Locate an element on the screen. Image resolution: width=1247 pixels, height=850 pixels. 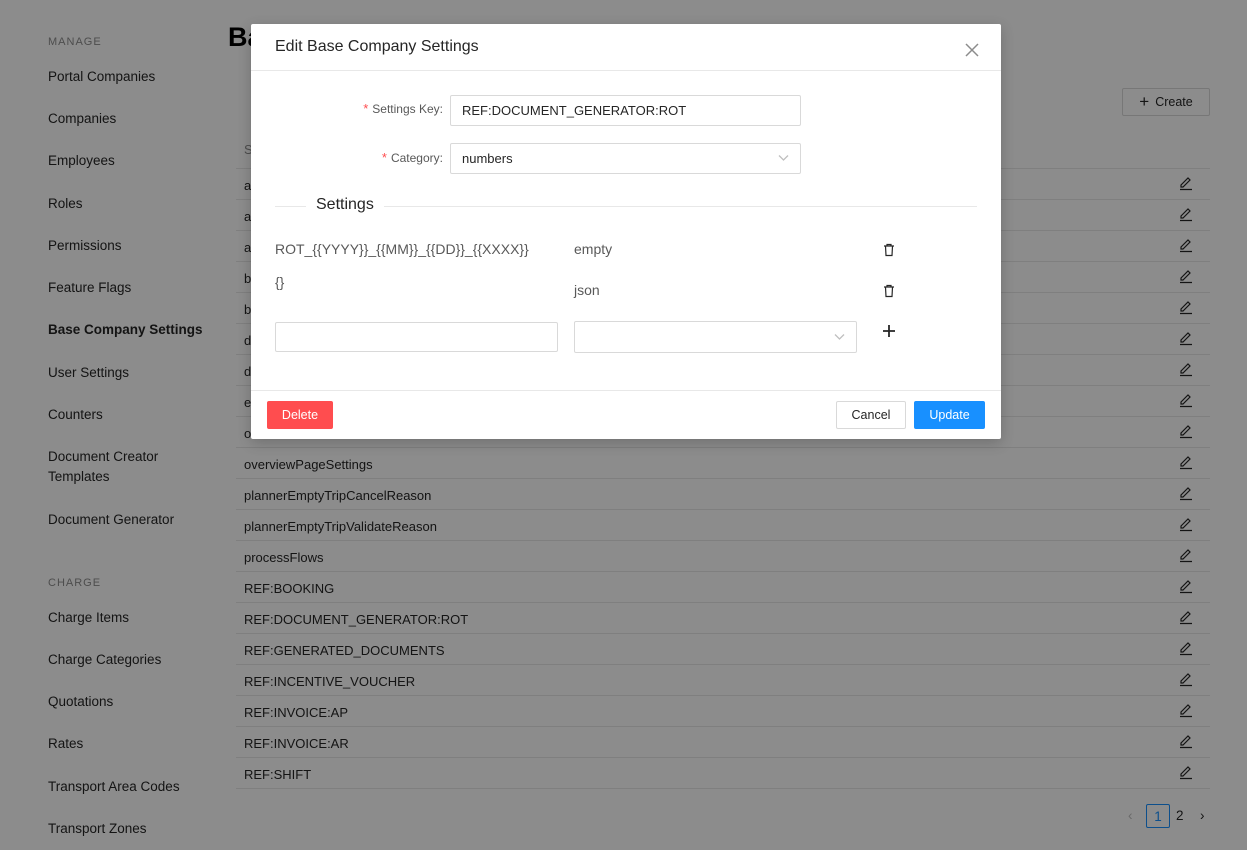
setting-key: ROT_{{YYYY}}_{{MM}}_{{DD}}_{{XXXX}} is located at coordinates (402, 249).